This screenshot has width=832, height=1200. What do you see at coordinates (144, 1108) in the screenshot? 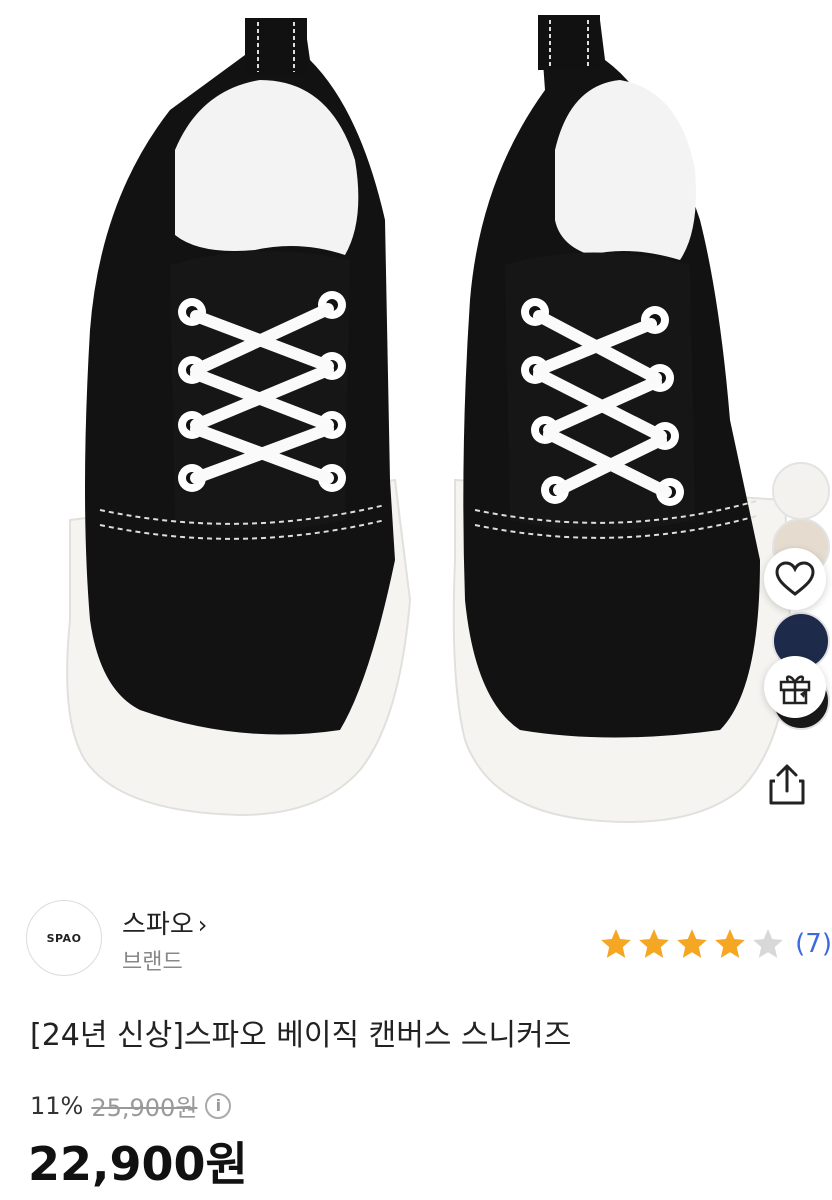
I see `original-price: 25,900원` at bounding box center [144, 1108].